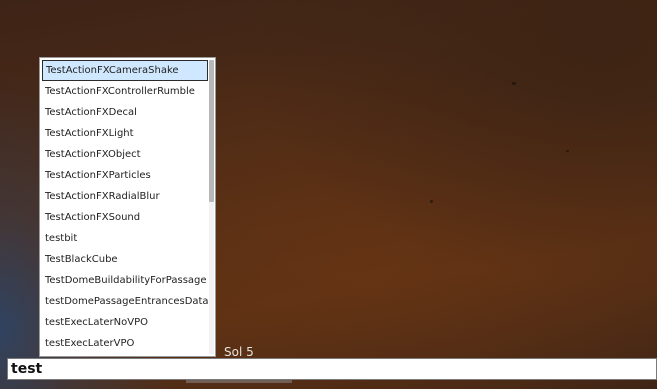 Image resolution: width=657 pixels, height=389 pixels. What do you see at coordinates (125, 322) in the screenshot?
I see `autocomplete-item: testExecLaterNoVPO` at bounding box center [125, 322].